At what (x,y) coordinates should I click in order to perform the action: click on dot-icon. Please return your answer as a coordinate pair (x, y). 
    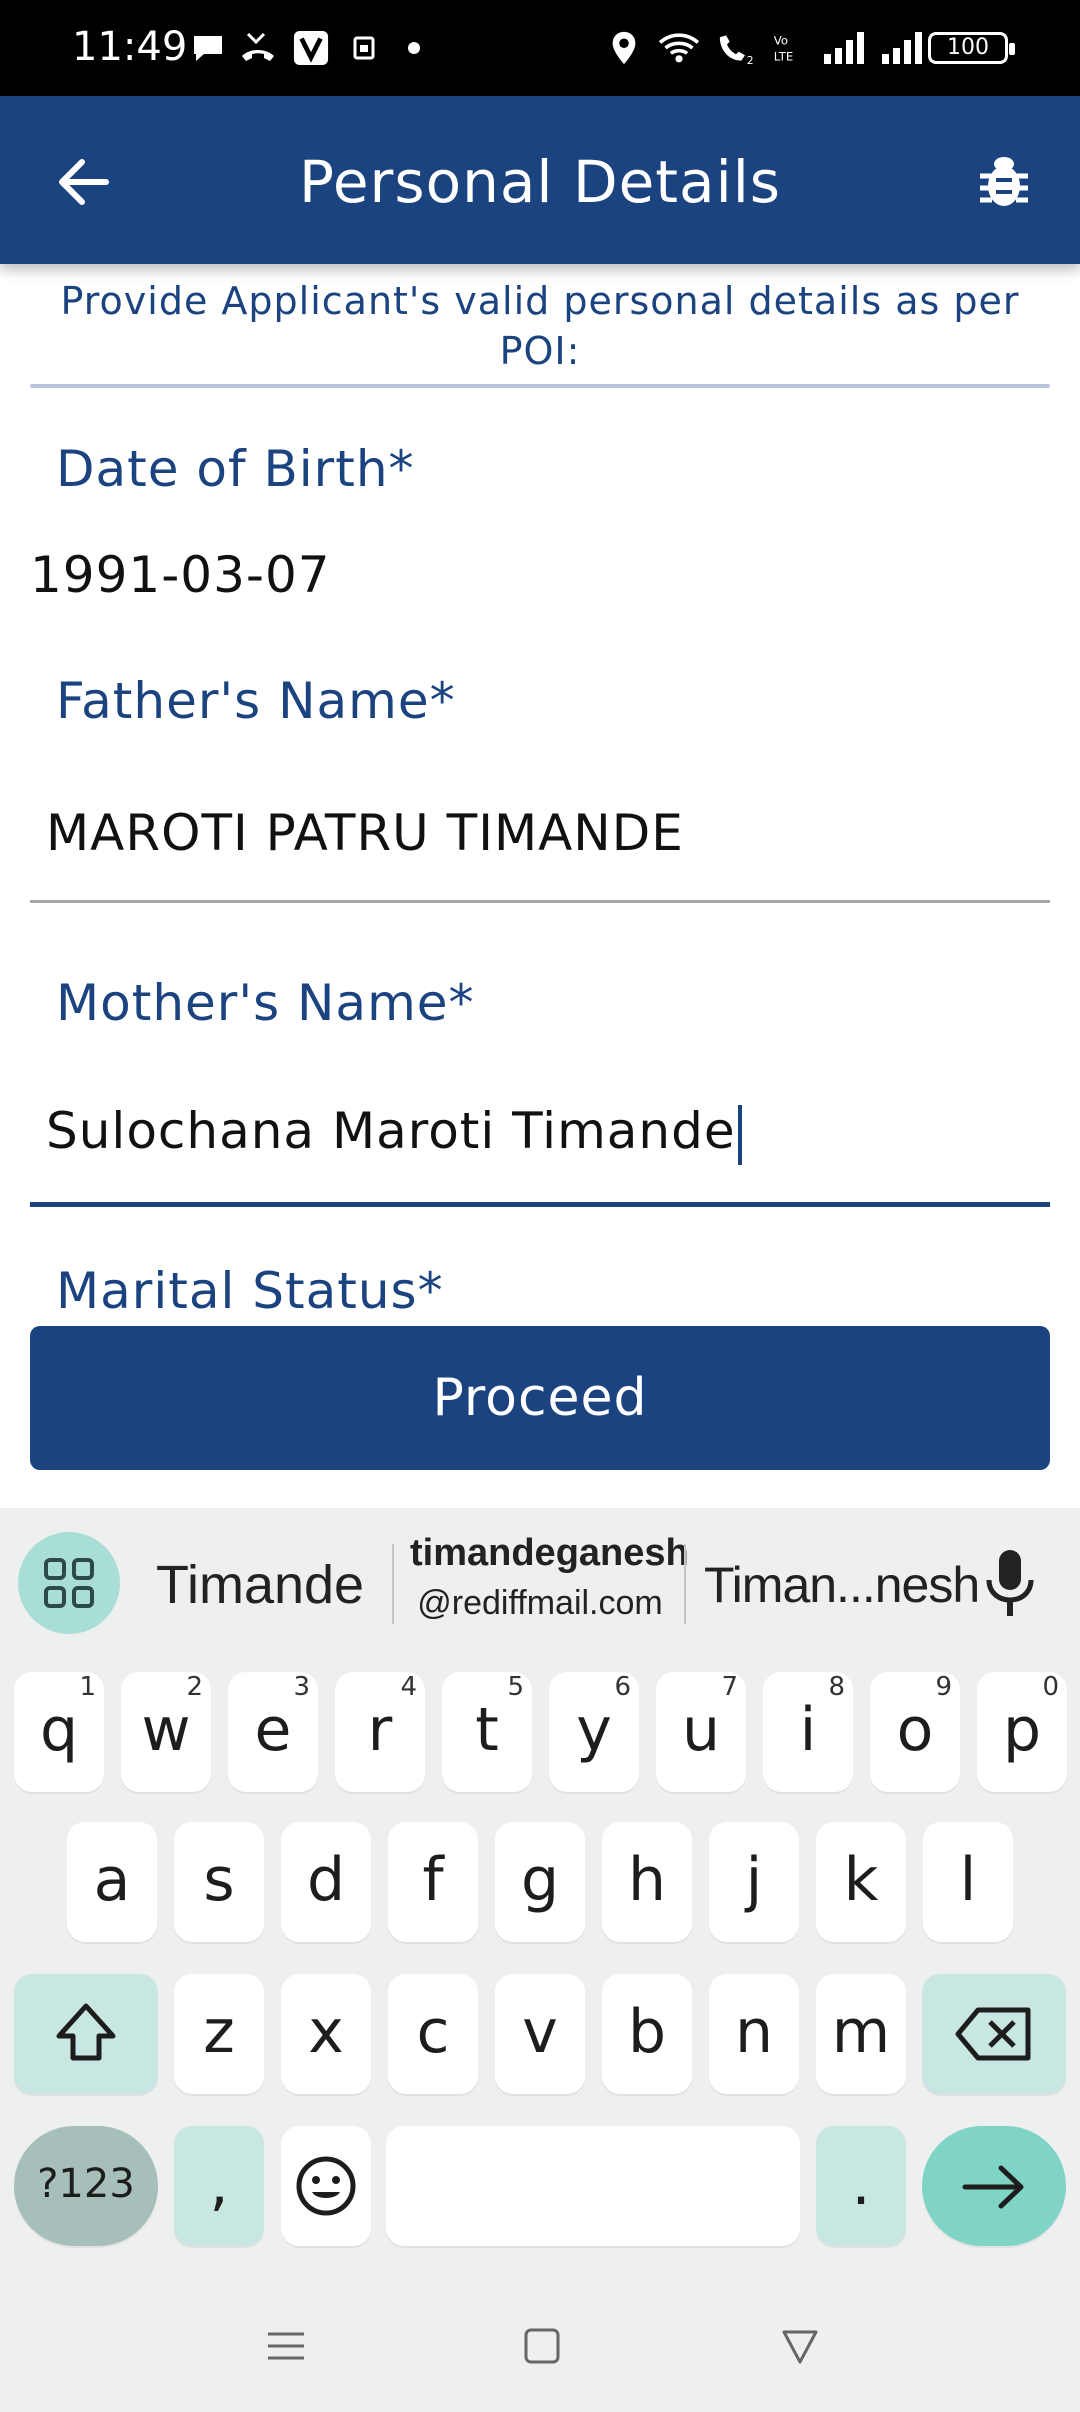
    Looking at the image, I should click on (414, 48).